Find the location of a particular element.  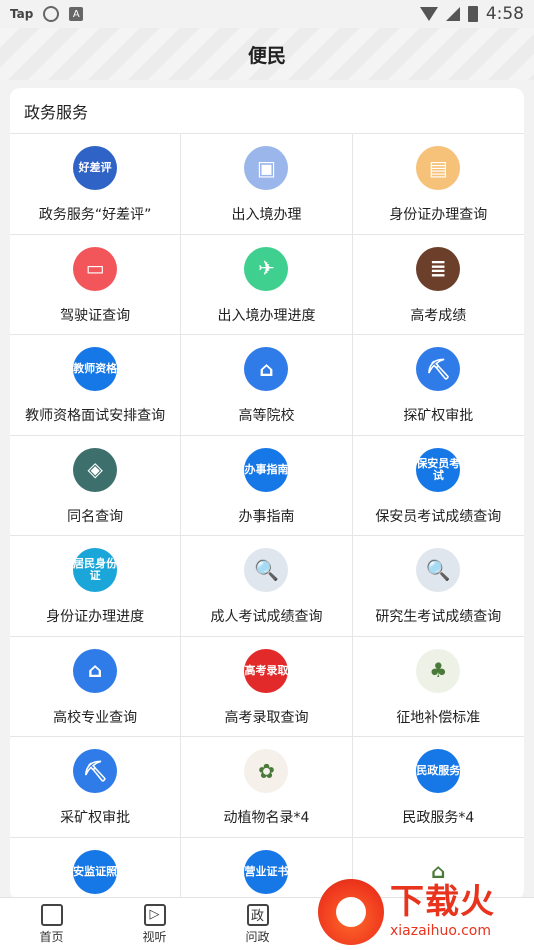

service-item: ⛏ 采矿权审批 is located at coordinates (96, 787).